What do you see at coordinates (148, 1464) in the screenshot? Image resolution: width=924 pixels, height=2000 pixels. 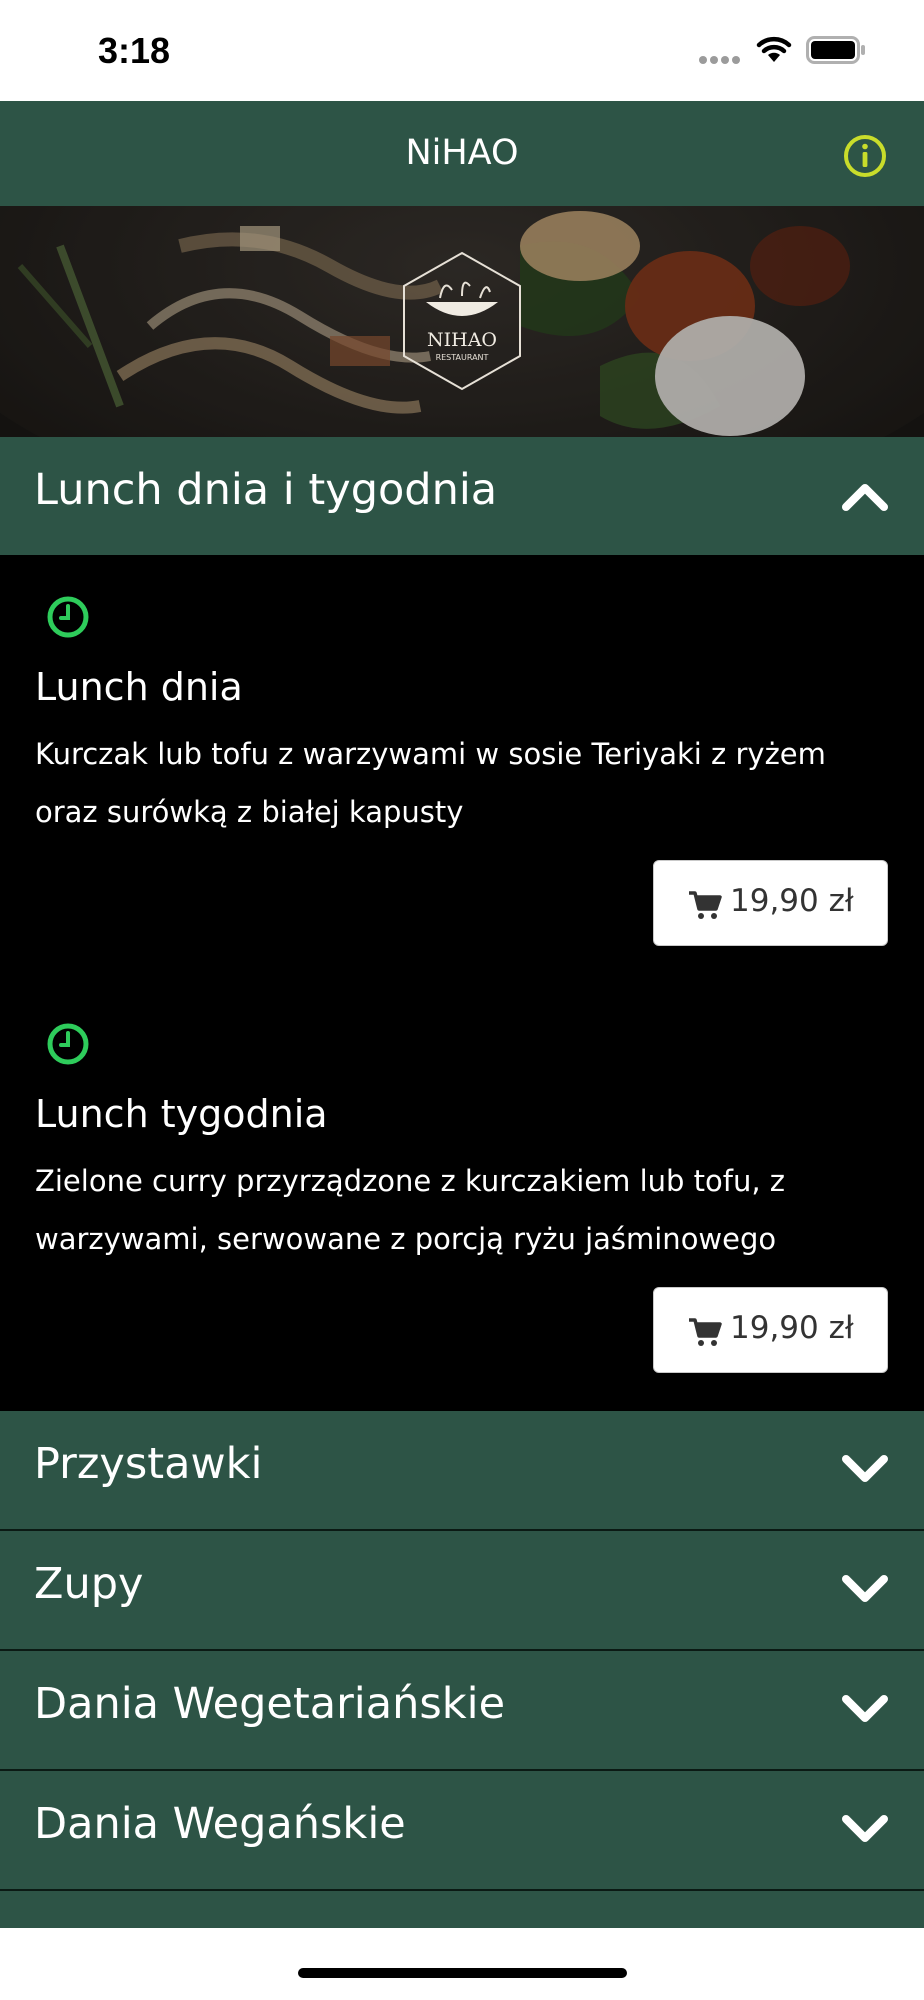 I see `section-title: Przystawki` at bounding box center [148, 1464].